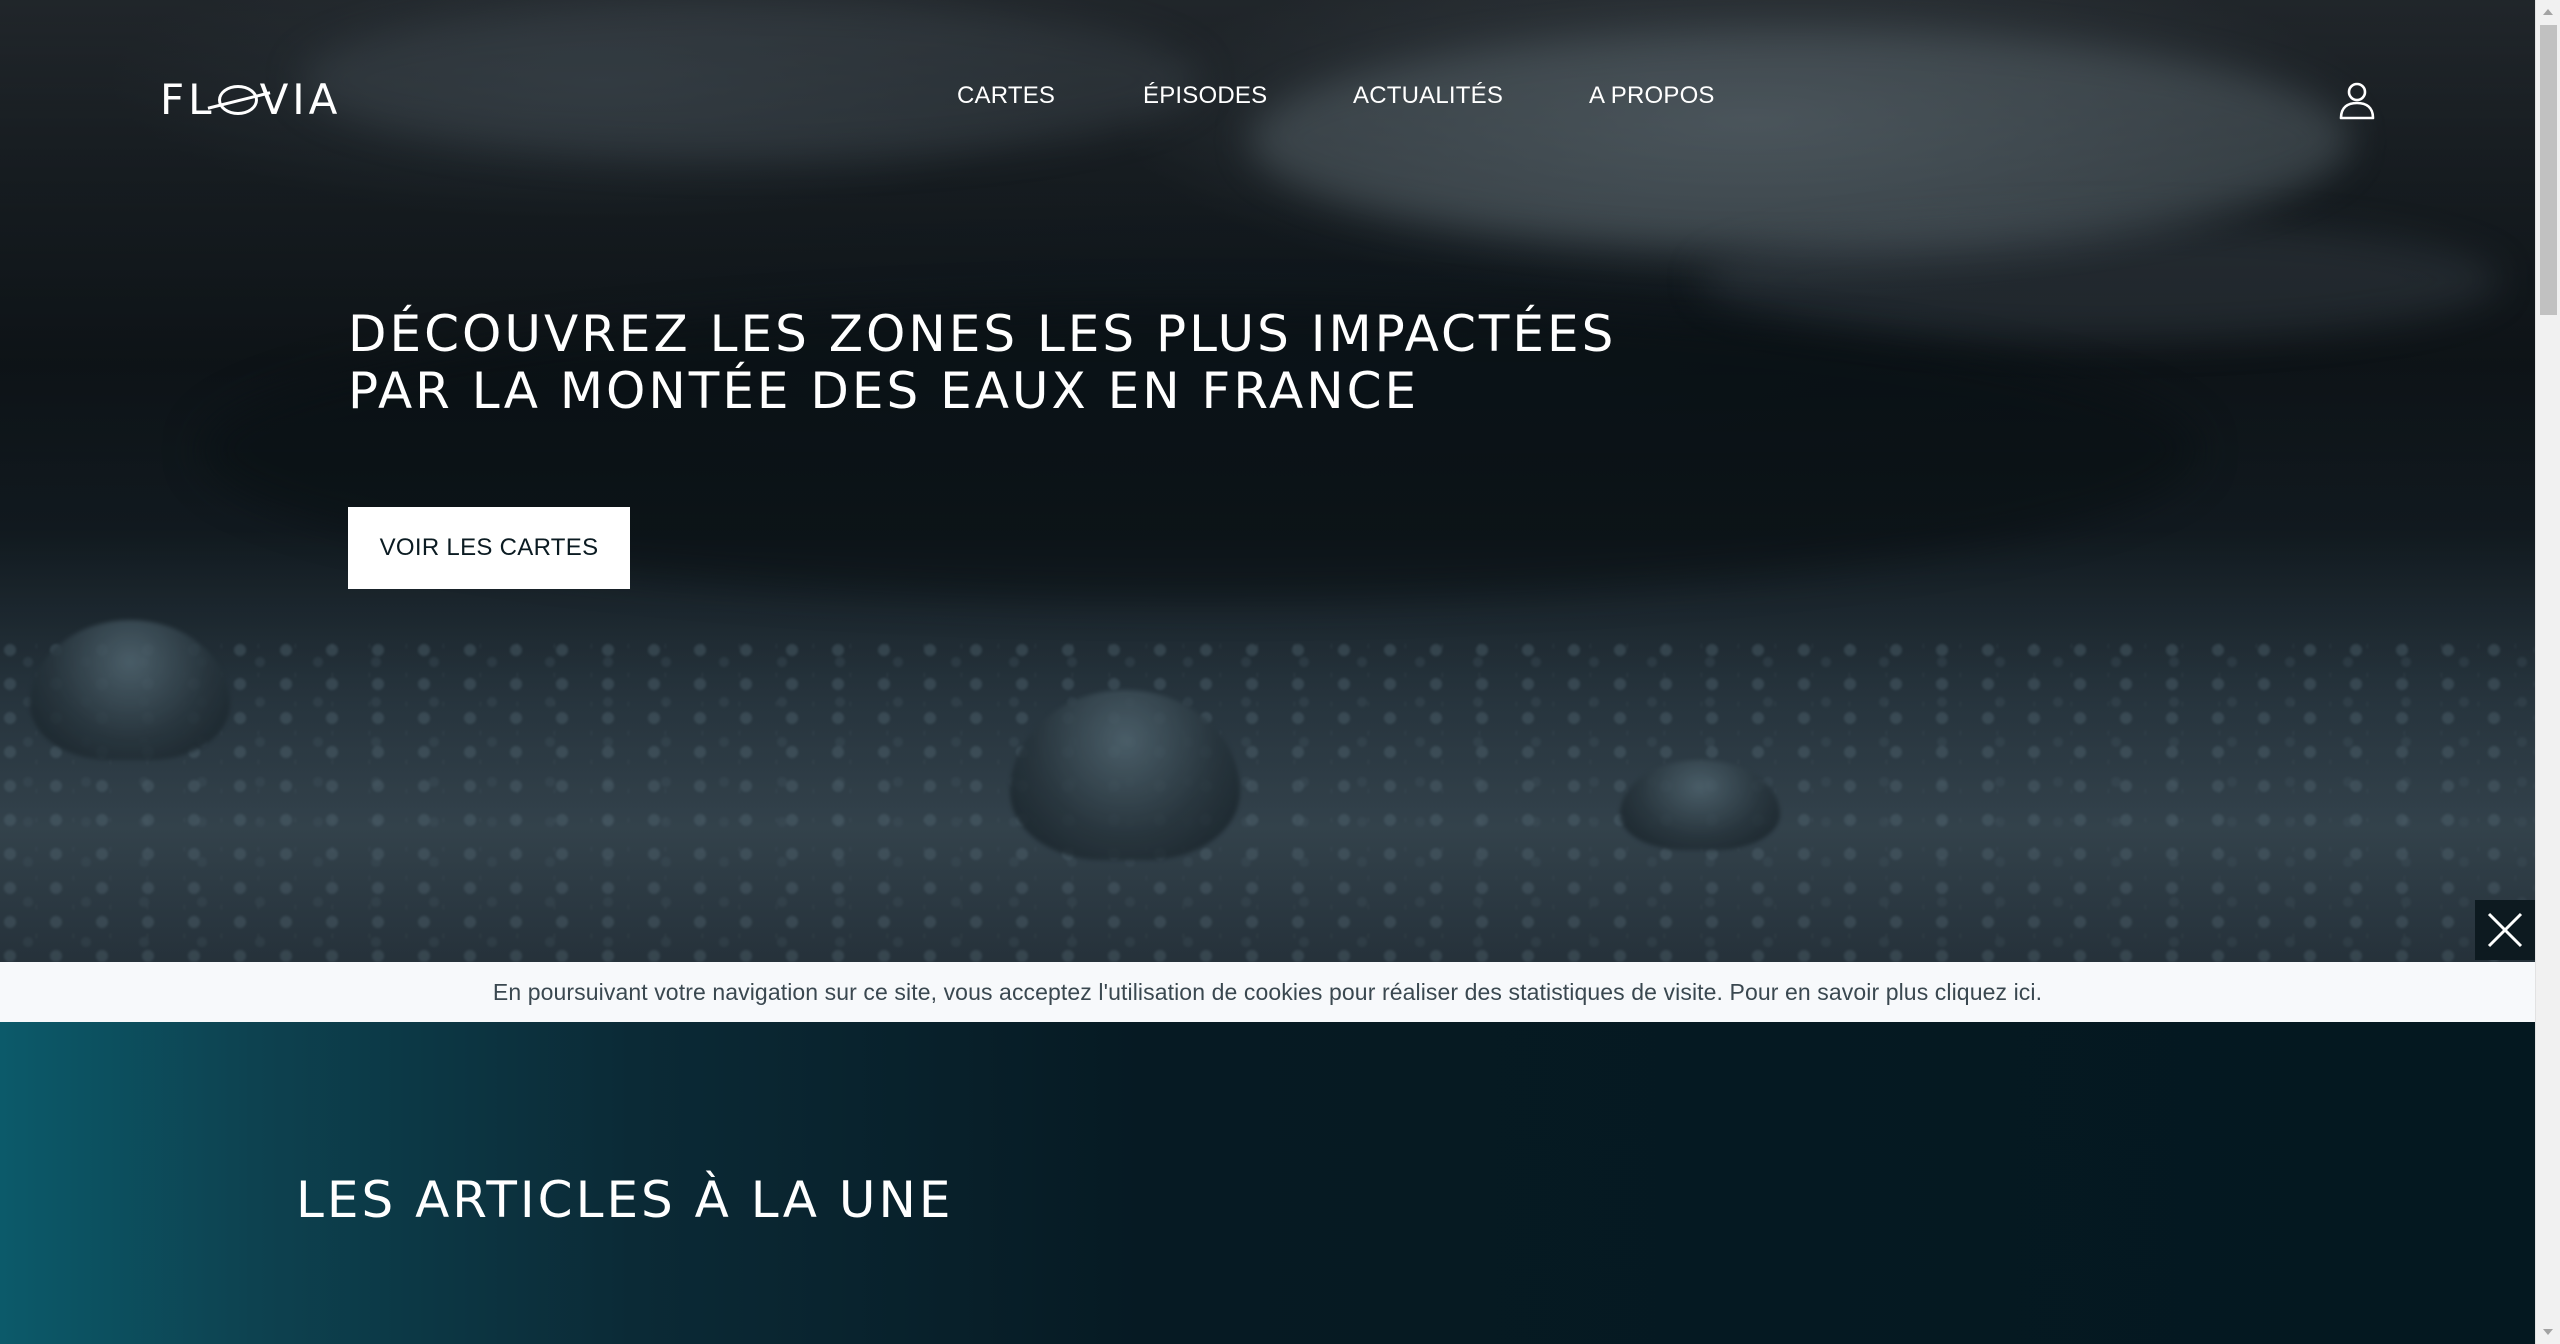  Describe the element at coordinates (1652, 96) in the screenshot. I see `nav-item-a-propos: A PROPOS` at that location.